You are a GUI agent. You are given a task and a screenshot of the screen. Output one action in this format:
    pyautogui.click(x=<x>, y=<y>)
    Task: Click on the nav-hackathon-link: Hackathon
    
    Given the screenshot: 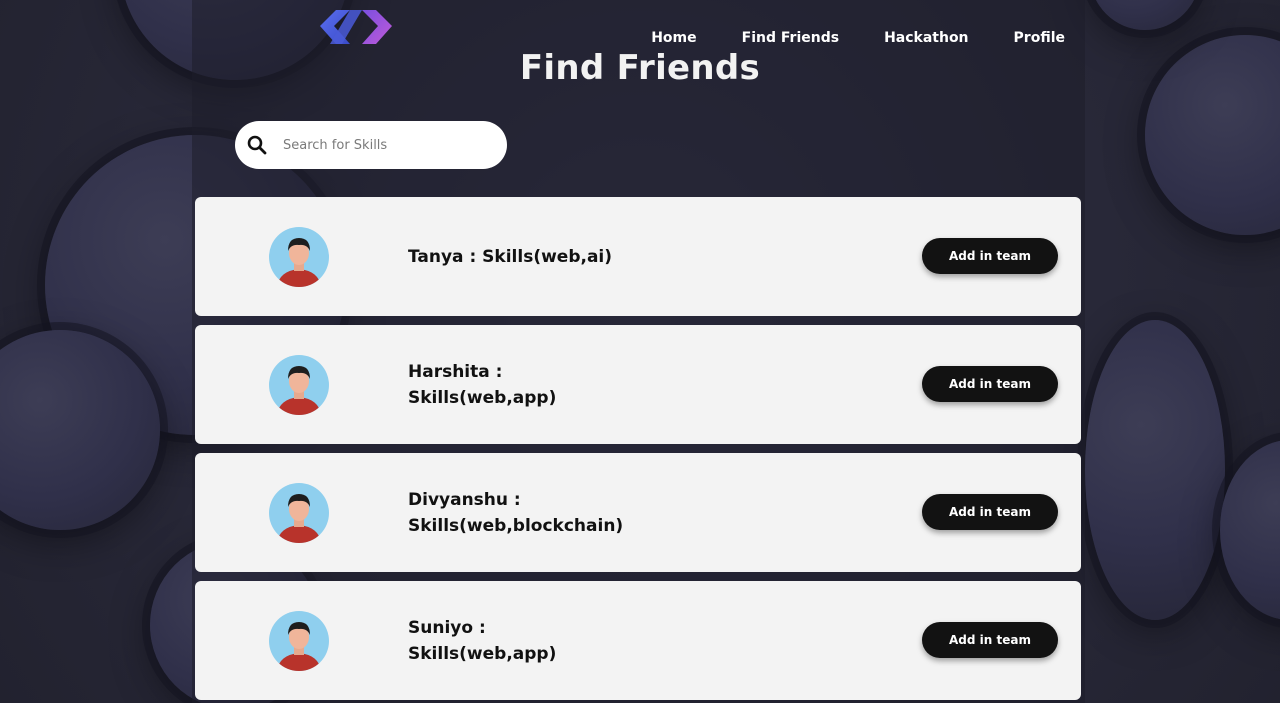 What is the action you would take?
    pyautogui.click(x=926, y=38)
    